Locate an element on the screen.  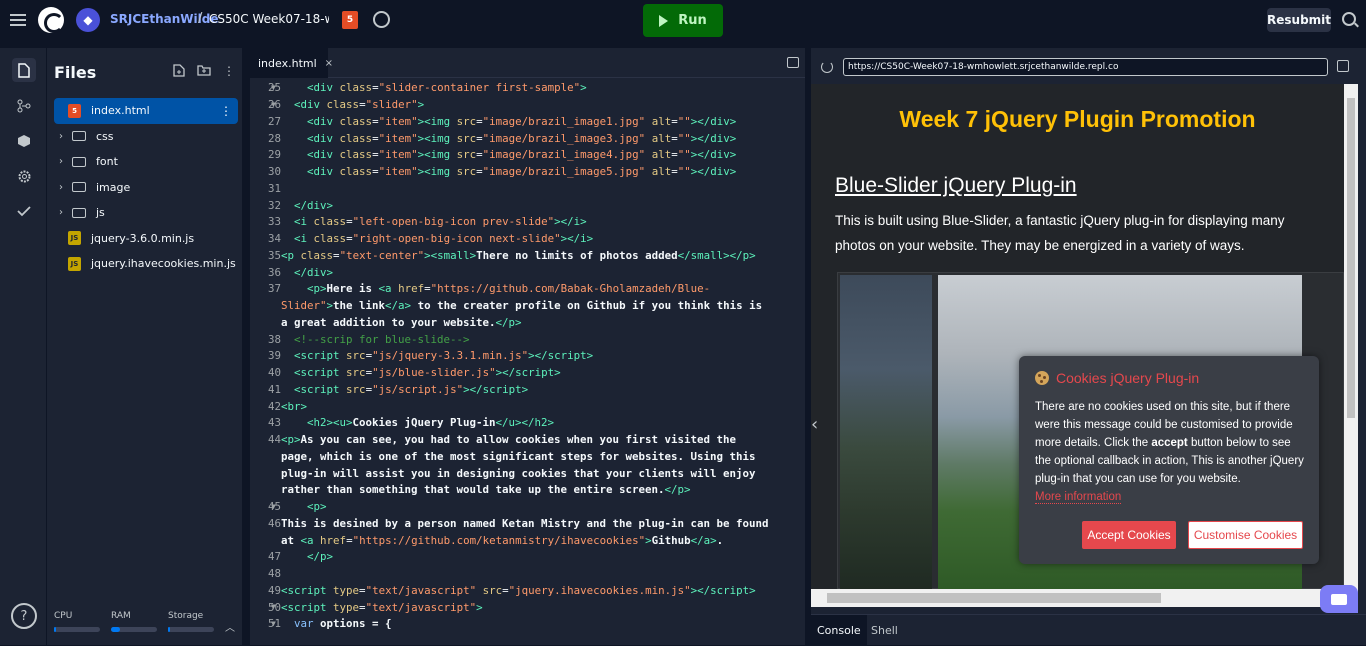
customise-cookies-button: Customise Cookies is located at coordinates (1245, 535).